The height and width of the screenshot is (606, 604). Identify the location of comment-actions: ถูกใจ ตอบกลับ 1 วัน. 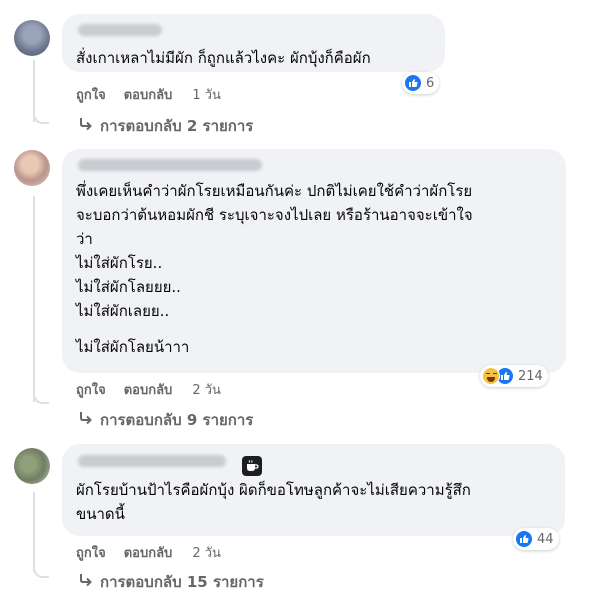
(148, 94).